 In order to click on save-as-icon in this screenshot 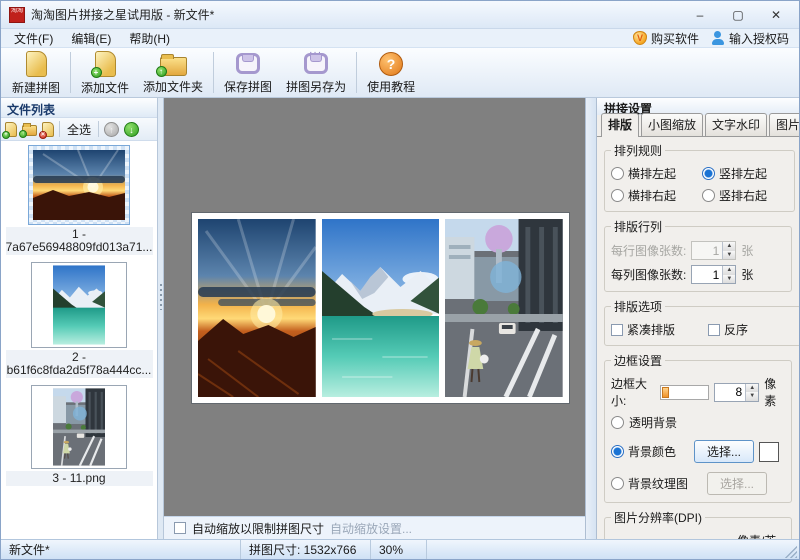, I will do `click(316, 60)`.